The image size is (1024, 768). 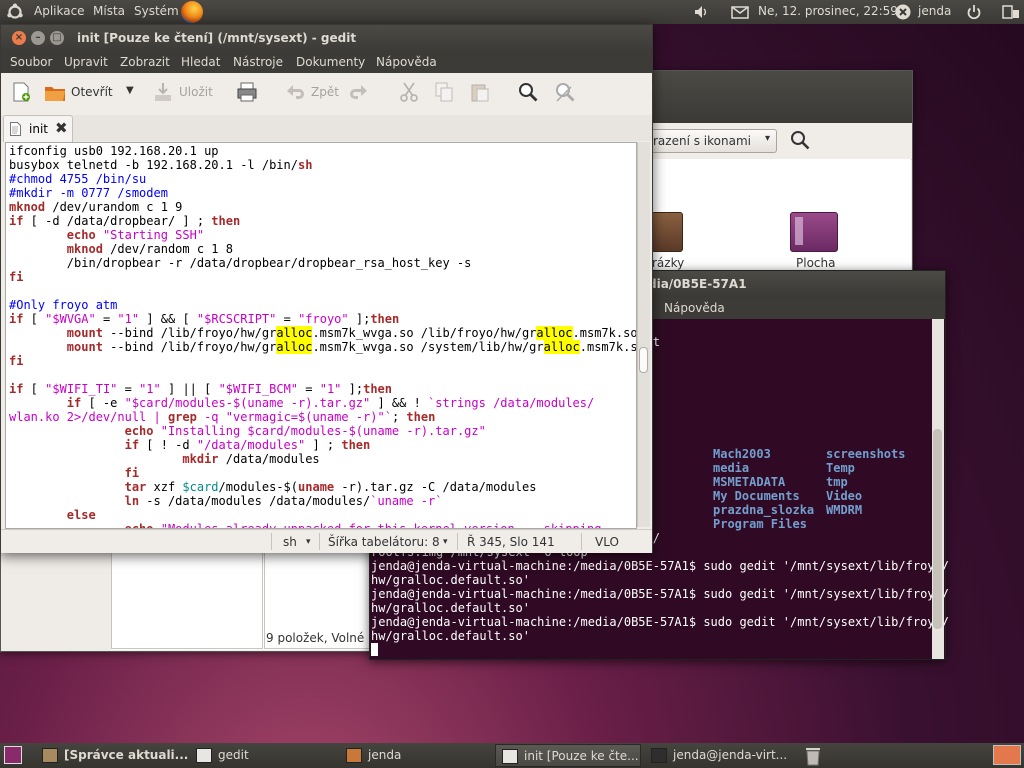 I want to click on redo-button, so click(x=361, y=94).